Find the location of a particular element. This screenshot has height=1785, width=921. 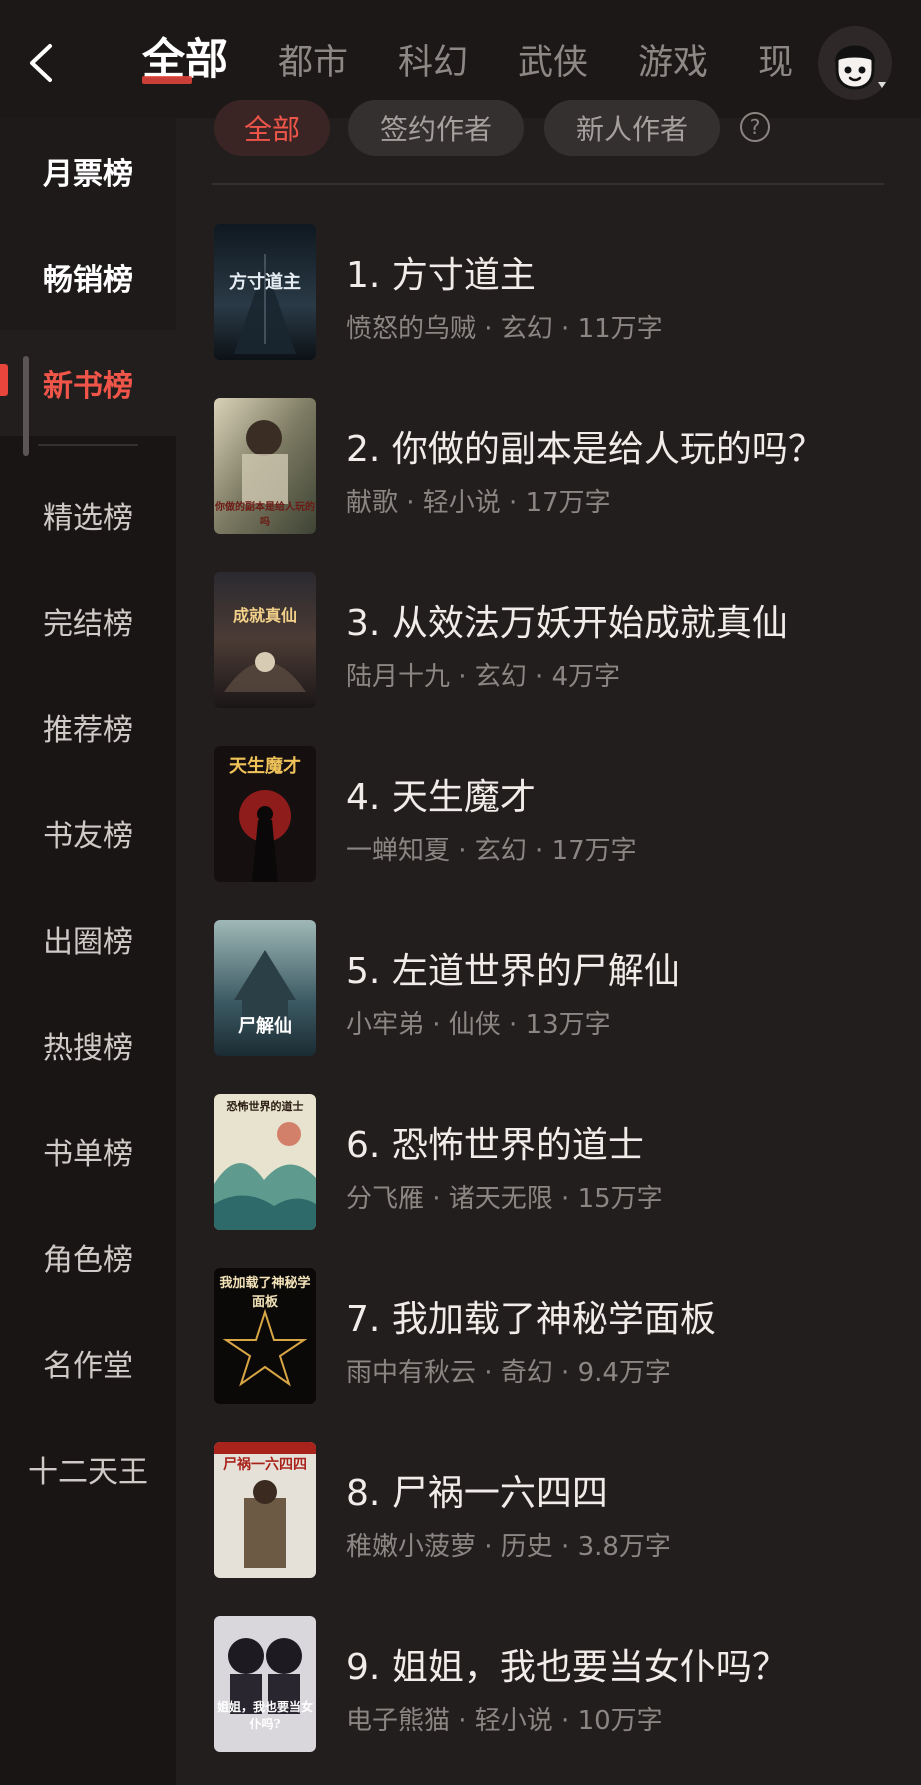

help-icon: ? is located at coordinates (755, 127).